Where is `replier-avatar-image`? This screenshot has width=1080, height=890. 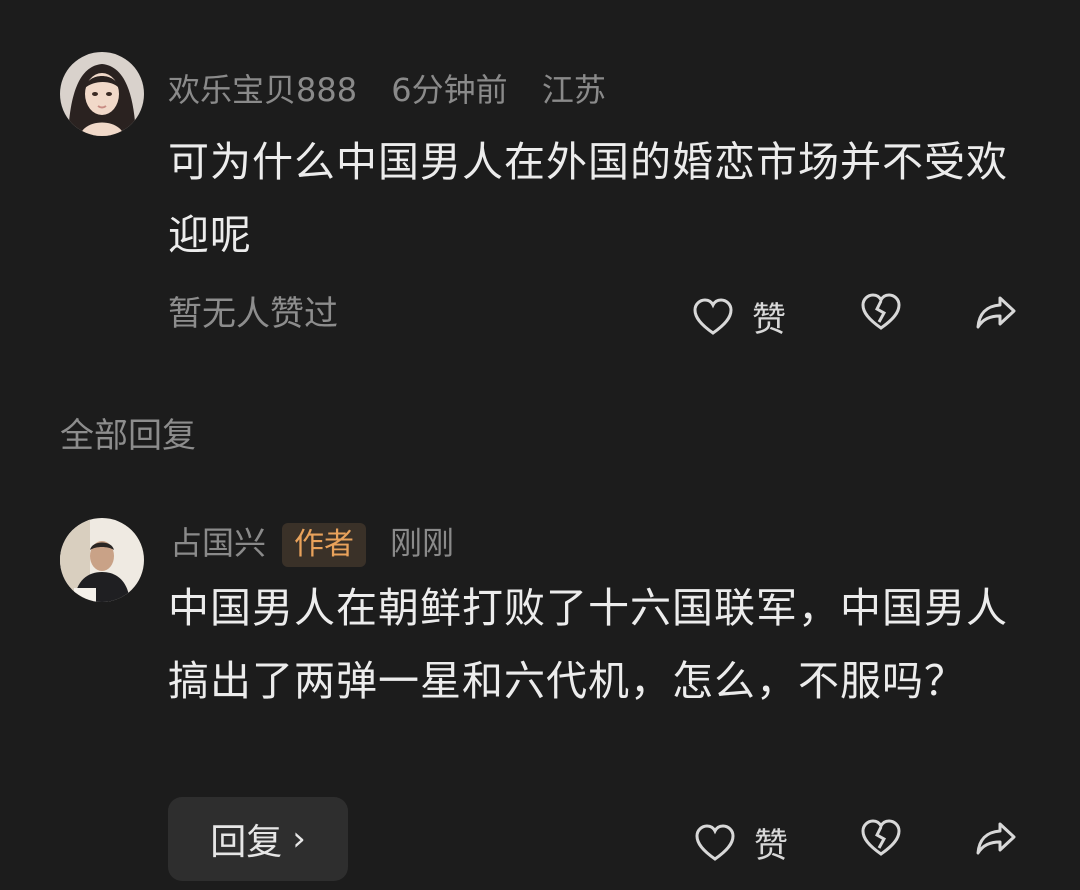 replier-avatar-image is located at coordinates (102, 560).